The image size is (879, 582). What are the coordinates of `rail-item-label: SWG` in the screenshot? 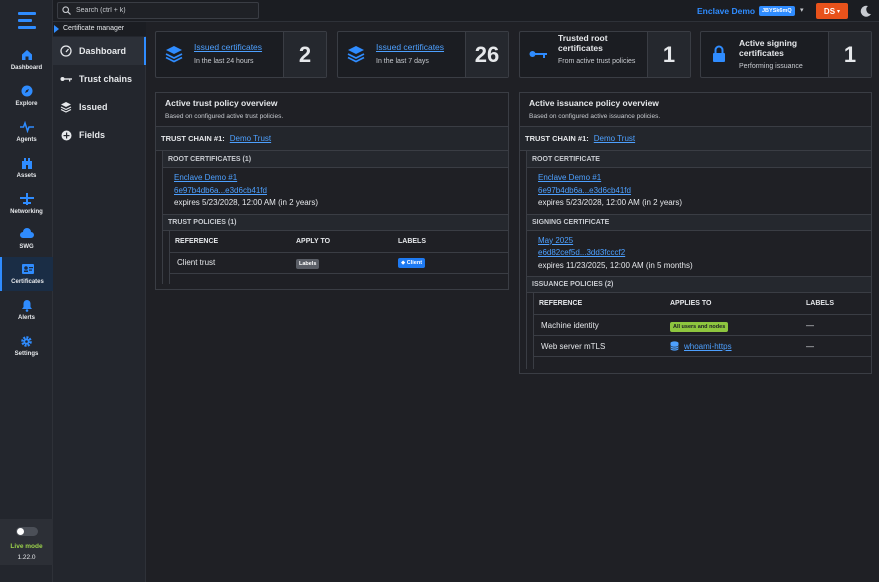 It's located at (26, 247).